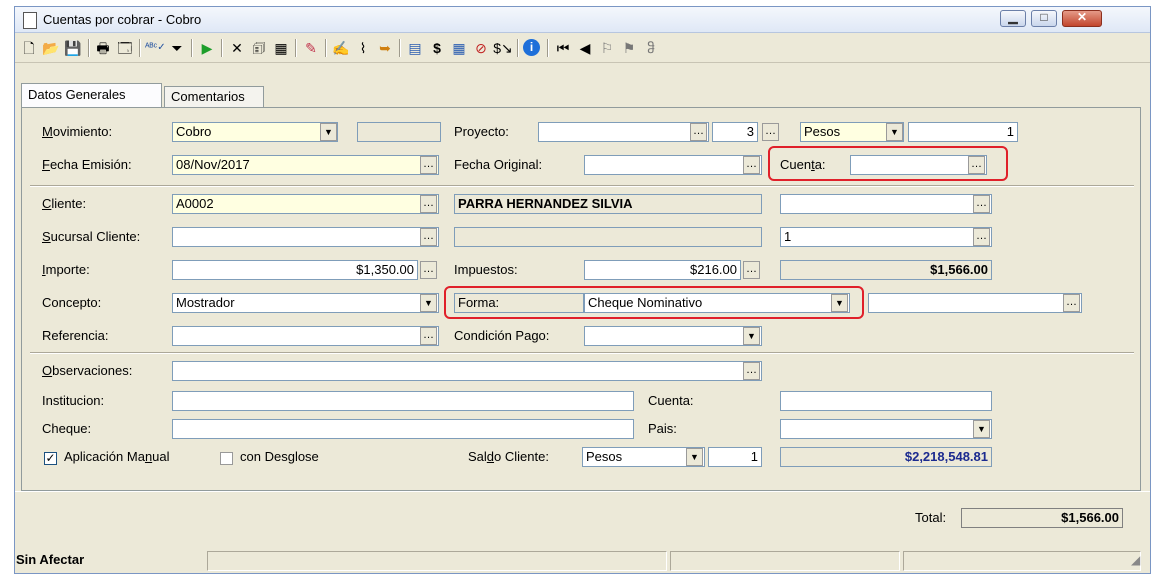 The width and height of the screenshot is (1151, 574). Describe the element at coordinates (29, 48) in the screenshot. I see `new-doc-icon: 🗋` at that location.